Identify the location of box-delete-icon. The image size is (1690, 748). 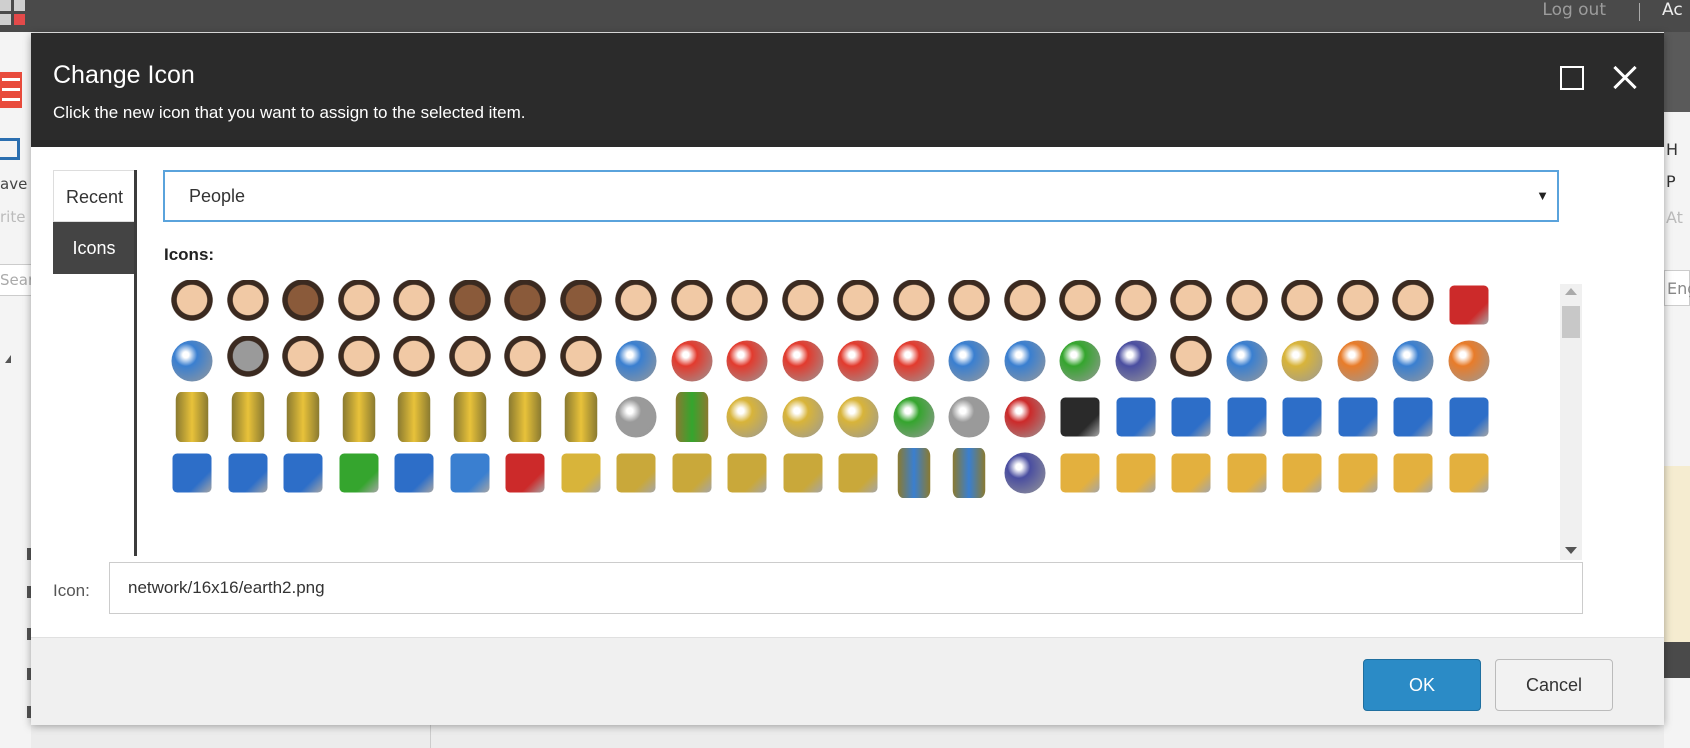
(1413, 473).